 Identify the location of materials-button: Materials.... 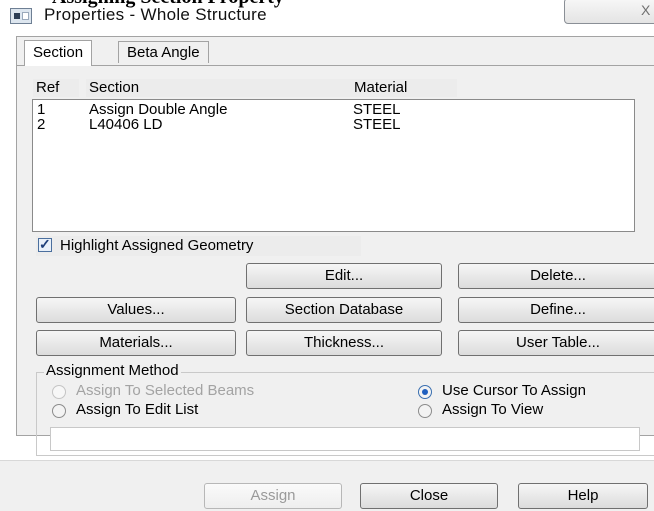
(136, 343).